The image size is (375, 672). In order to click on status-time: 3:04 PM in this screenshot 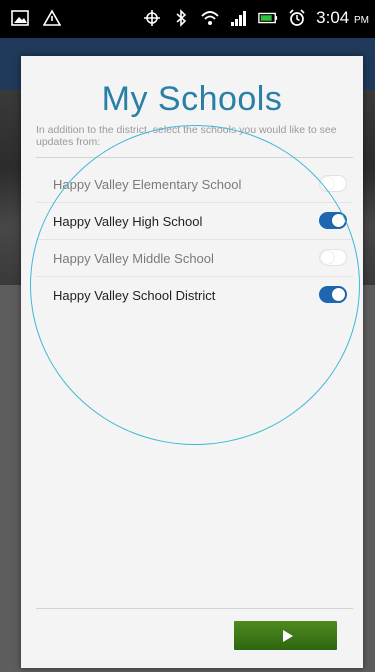, I will do `click(342, 17)`.